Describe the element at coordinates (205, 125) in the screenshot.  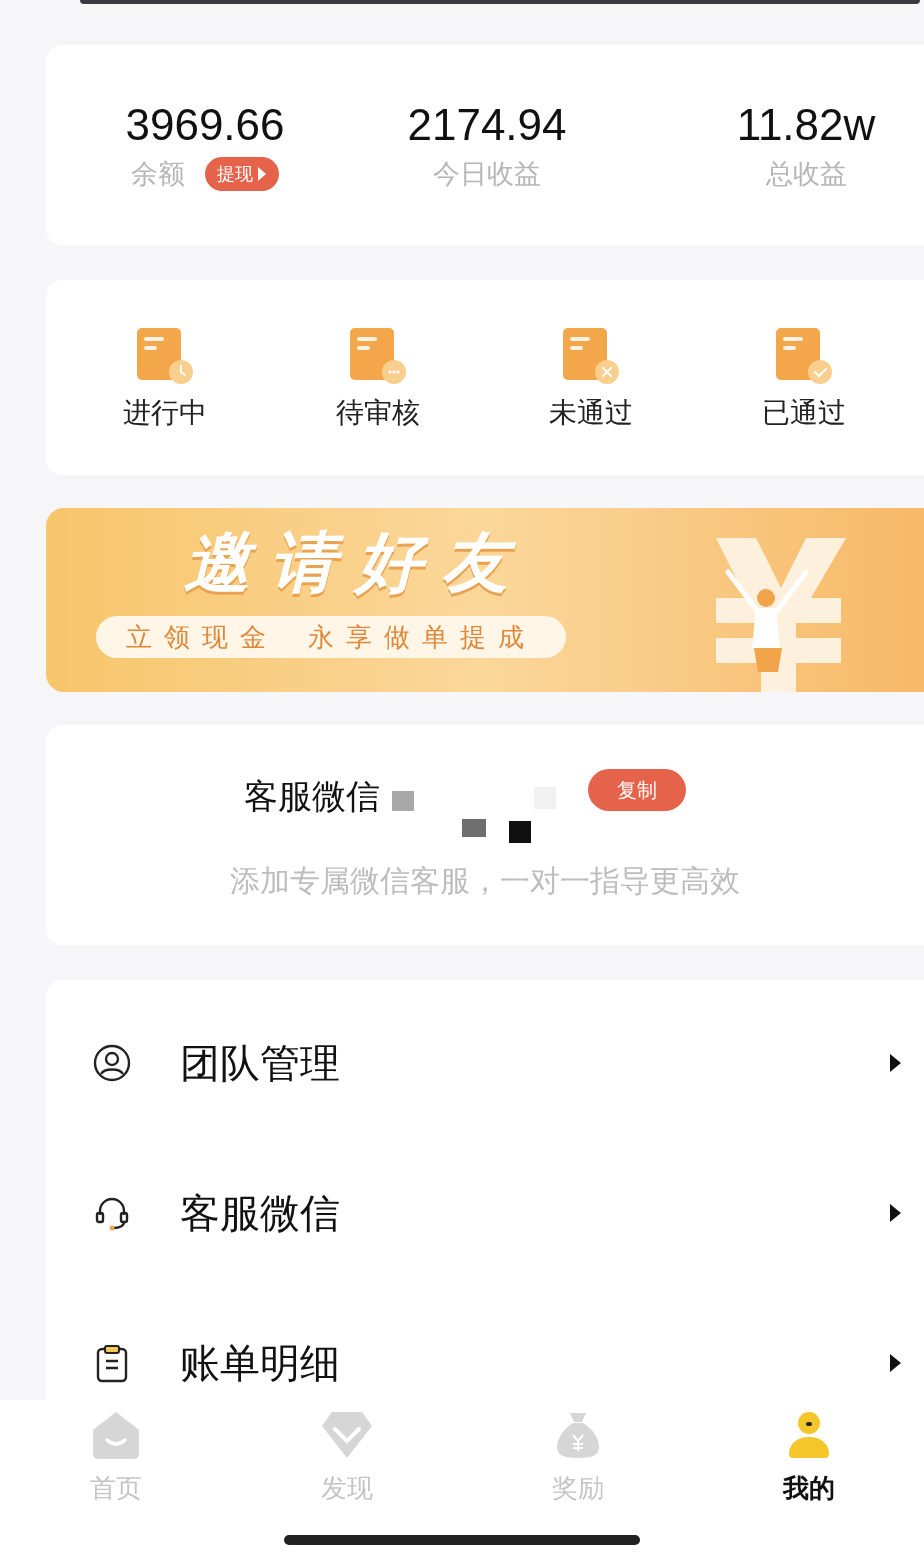
I see `stat-value: 3969.66` at that location.